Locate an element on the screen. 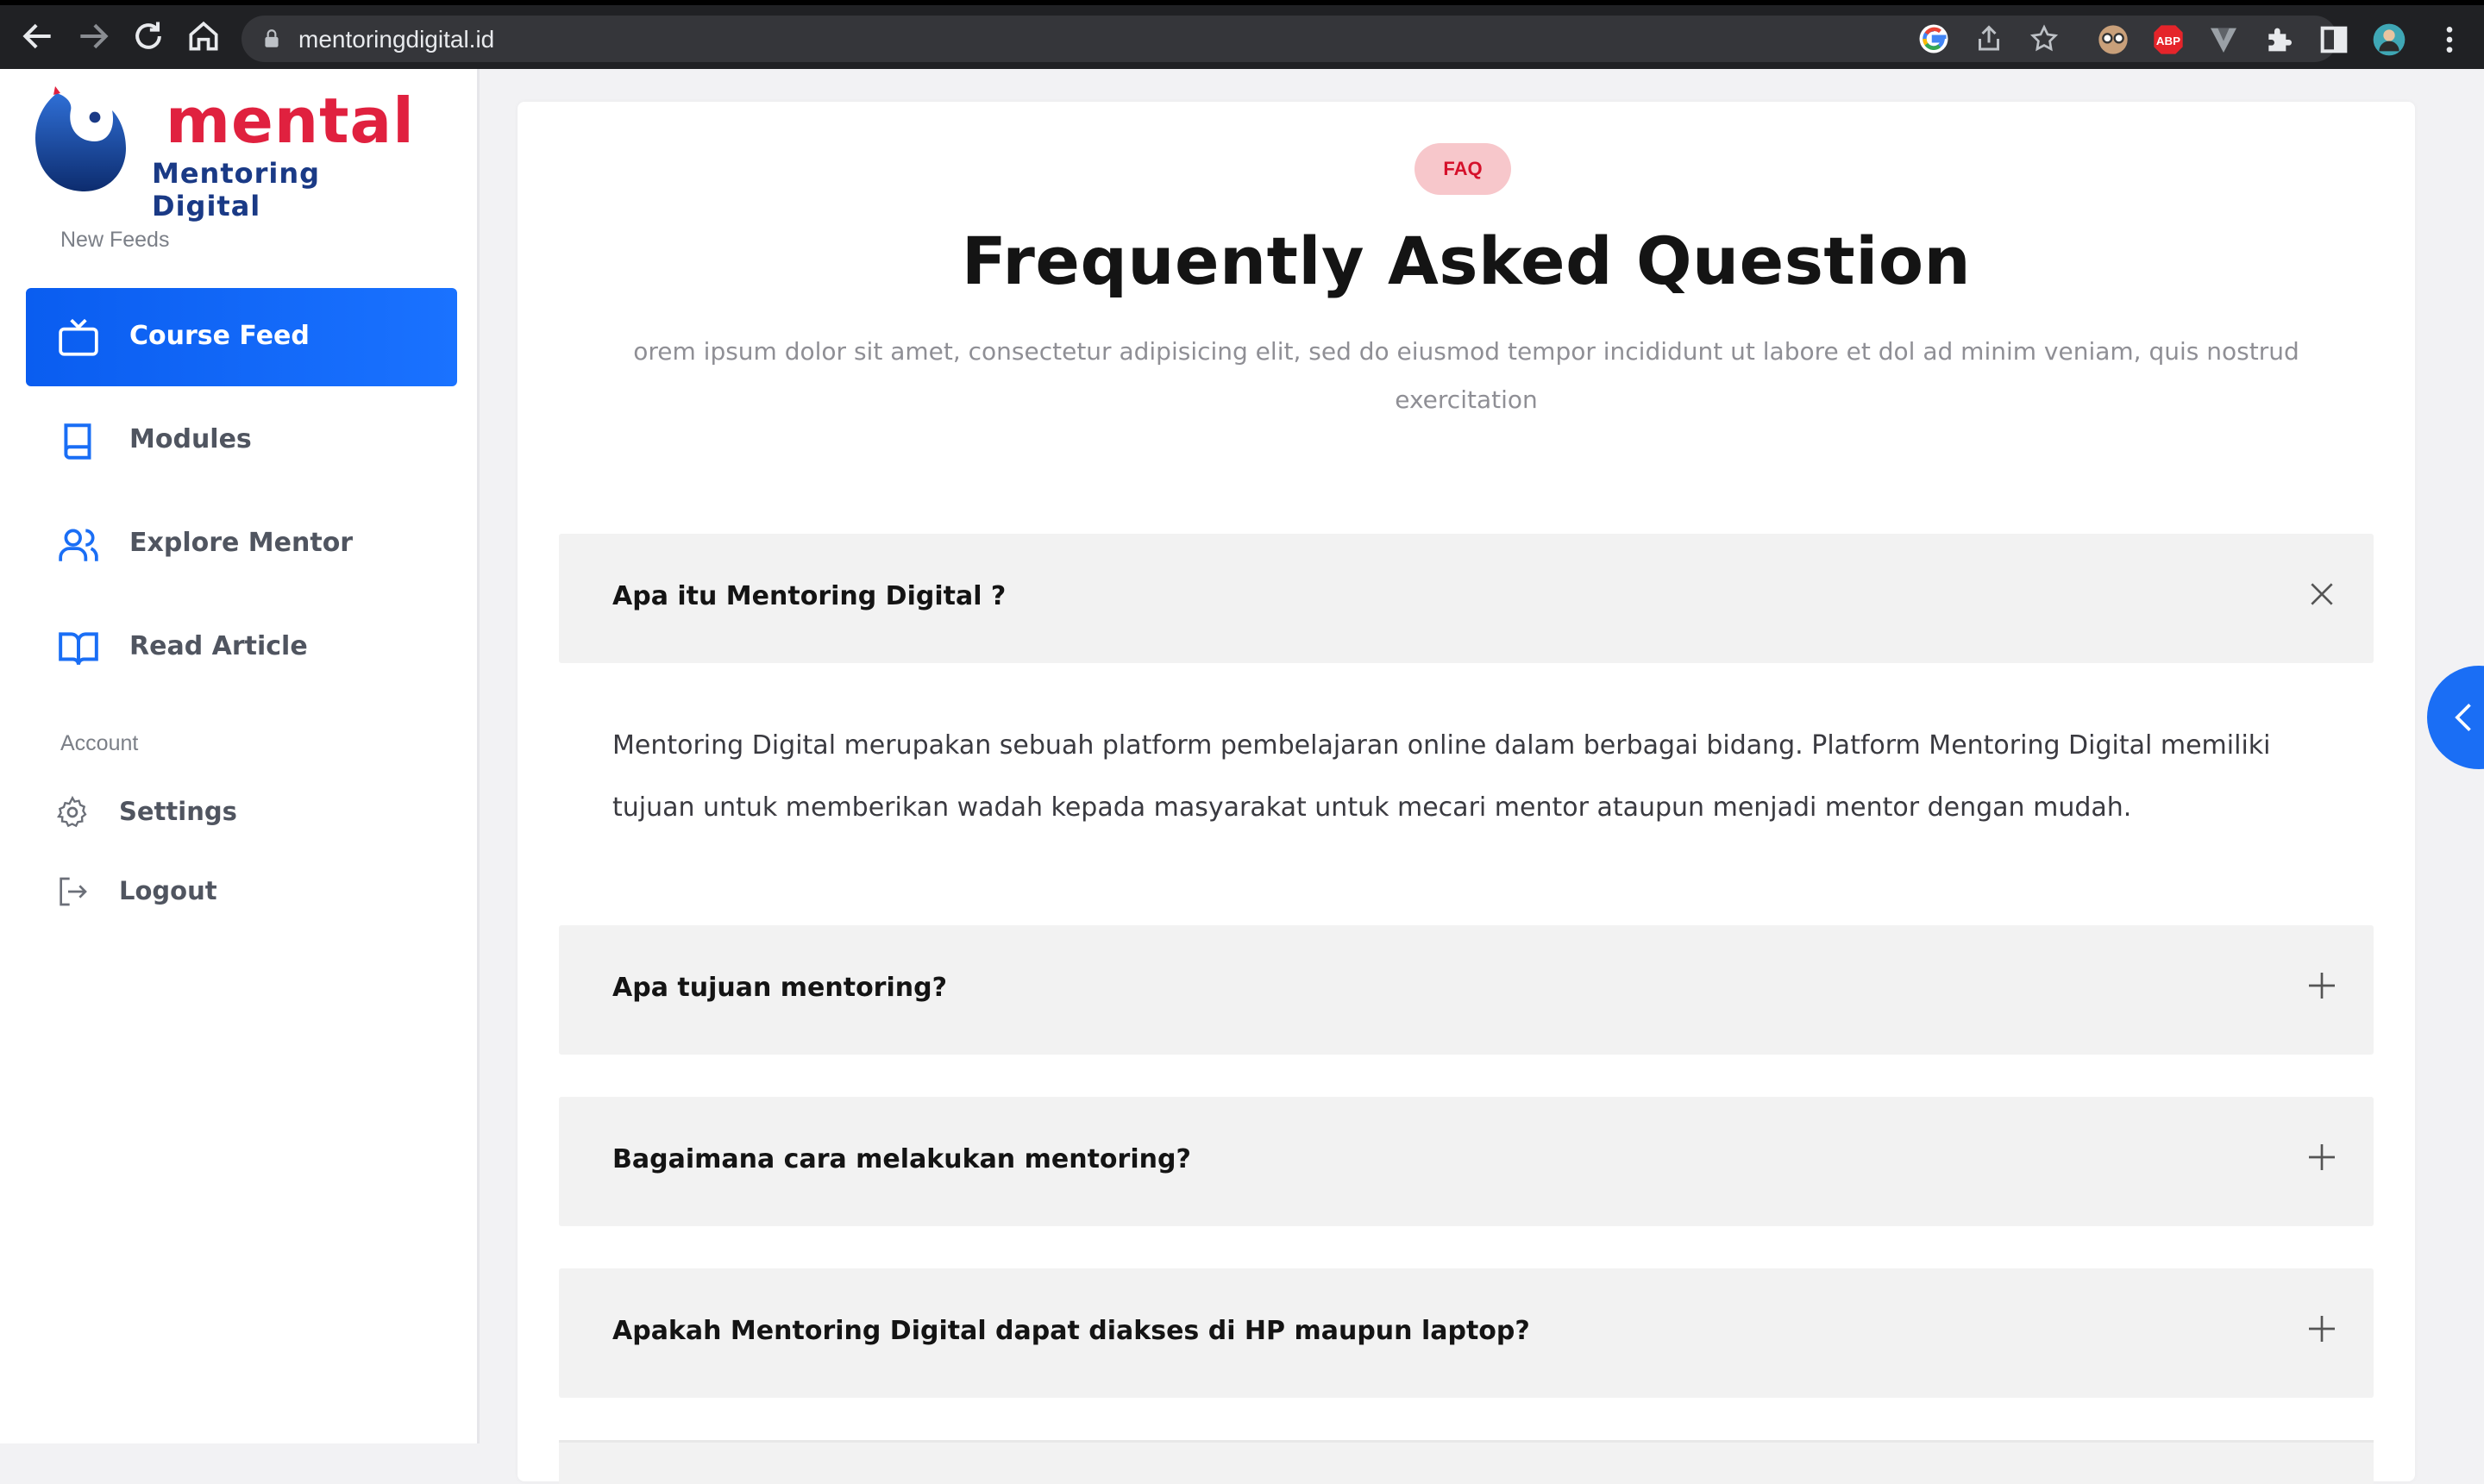 Image resolution: width=2484 pixels, height=1484 pixels. share-icon is located at coordinates (1988, 38).